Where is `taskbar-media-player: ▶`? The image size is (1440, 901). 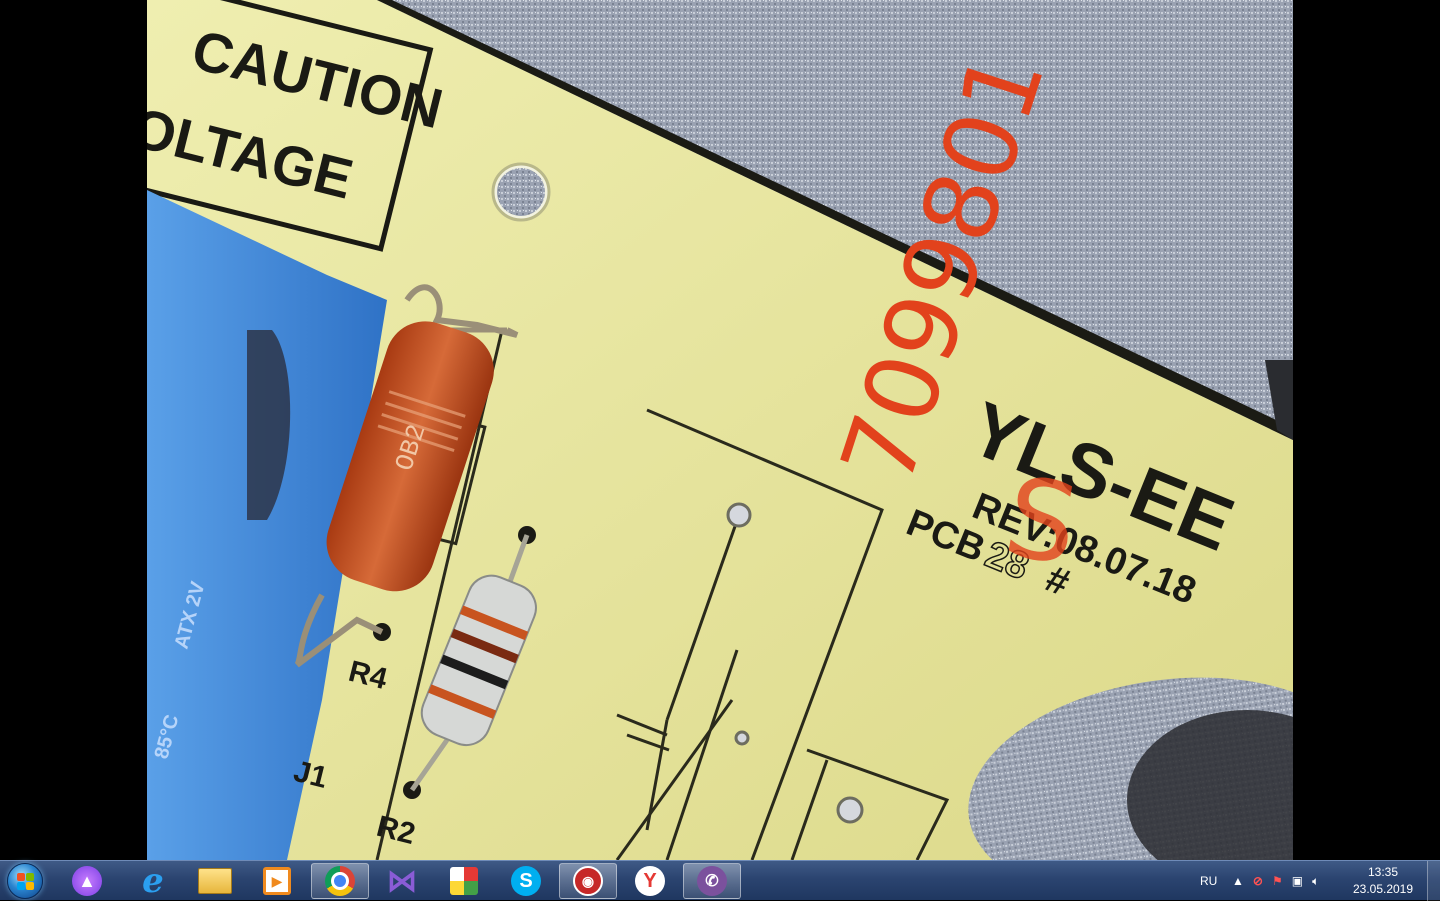
taskbar-media-player: ▶ is located at coordinates (277, 881).